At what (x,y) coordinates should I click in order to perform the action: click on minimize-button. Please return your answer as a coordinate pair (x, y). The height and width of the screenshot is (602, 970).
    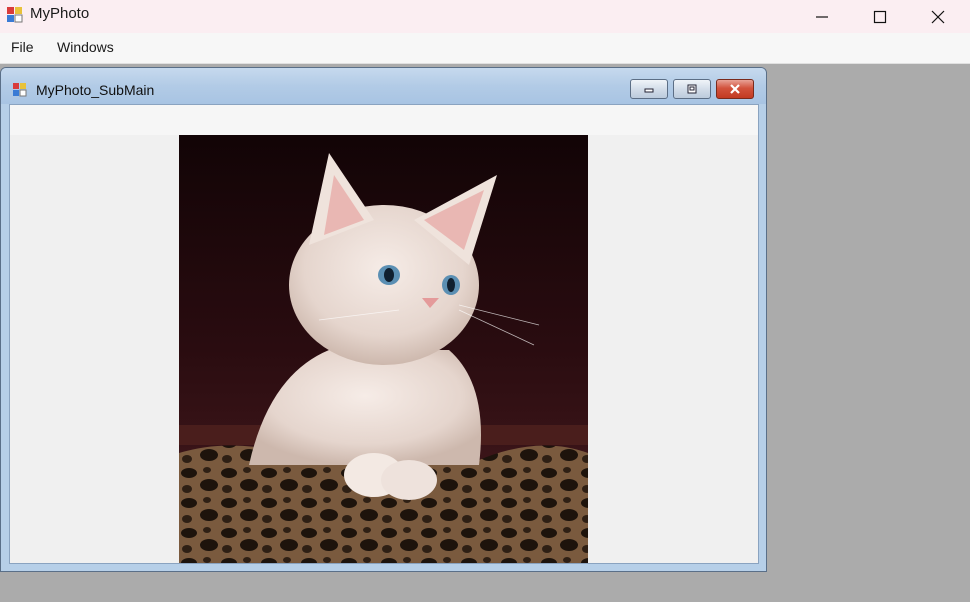
    Looking at the image, I should click on (822, 16).